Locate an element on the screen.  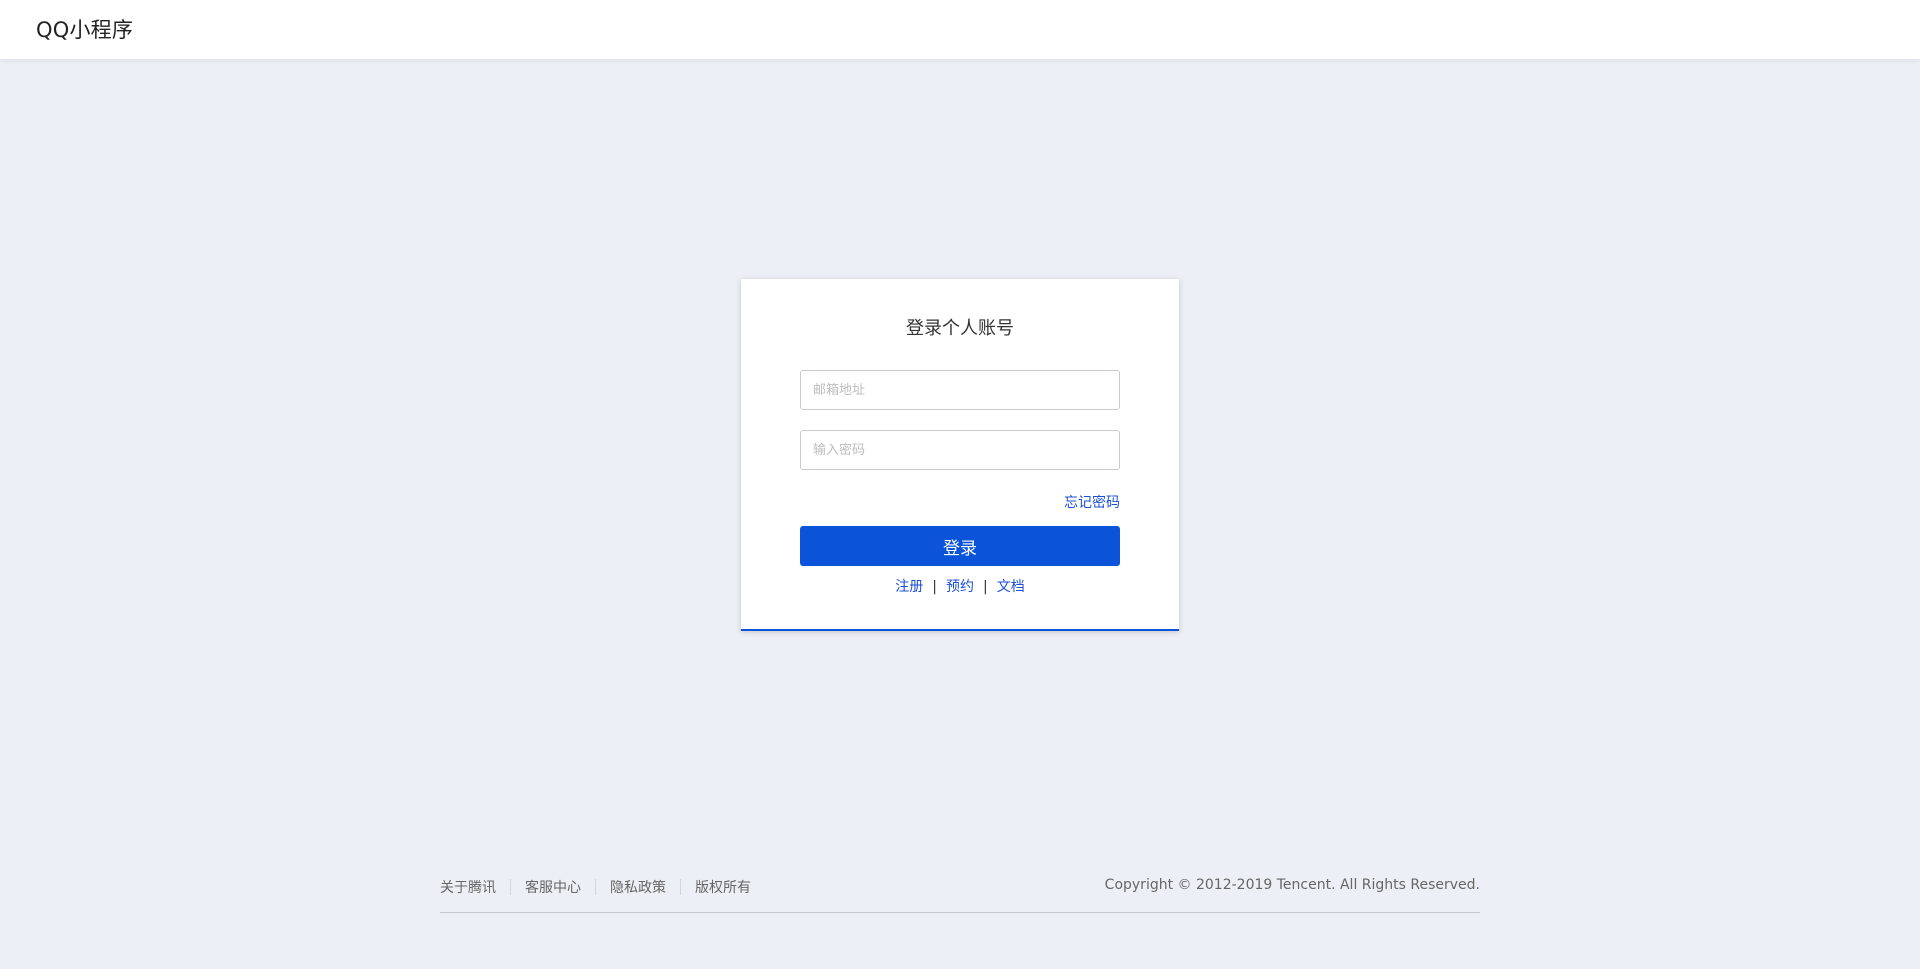
register-link: 注册 is located at coordinates (909, 587).